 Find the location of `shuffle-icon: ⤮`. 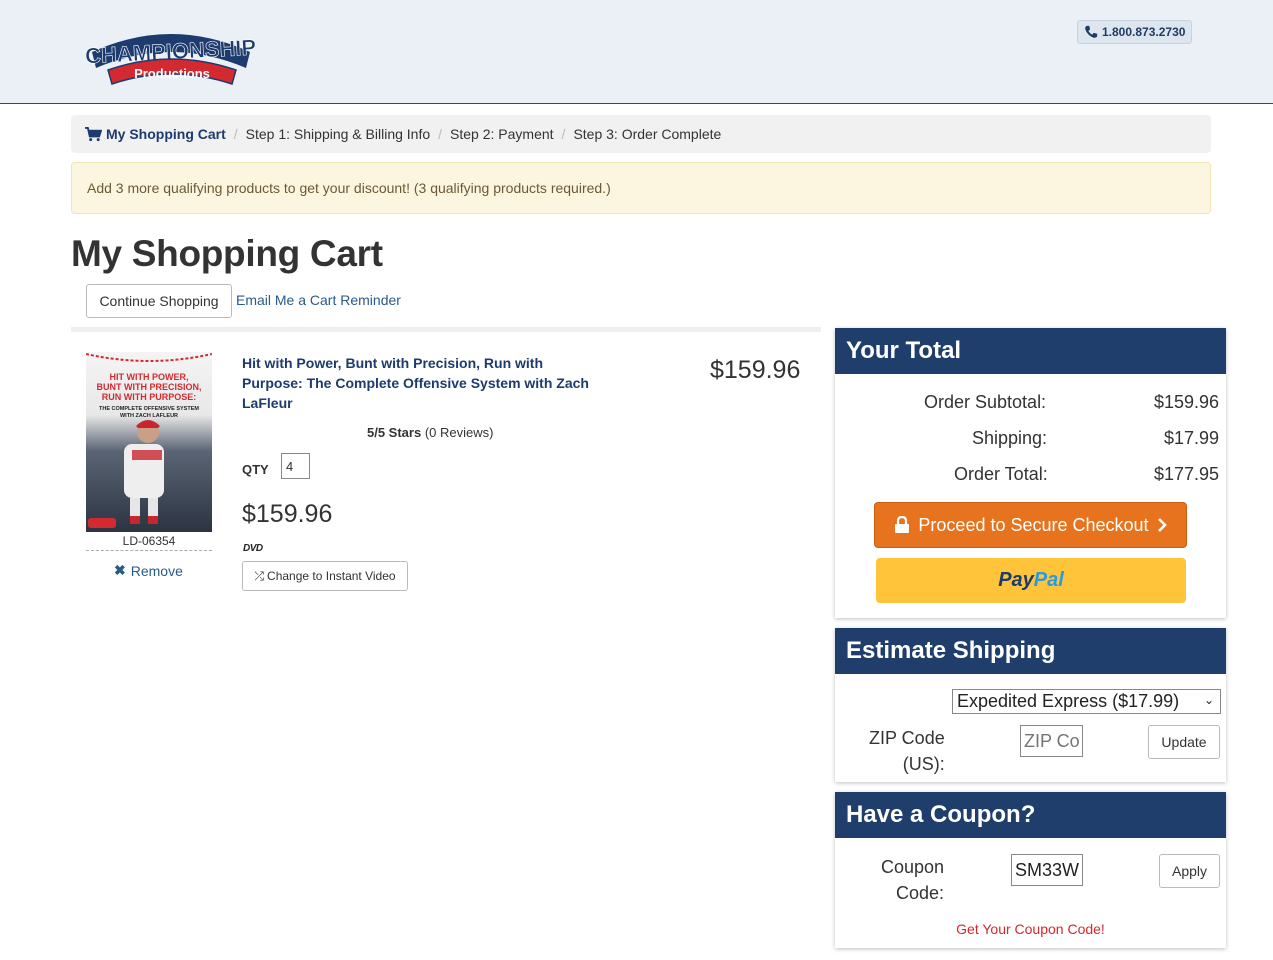

shuffle-icon: ⤮ is located at coordinates (259, 575).